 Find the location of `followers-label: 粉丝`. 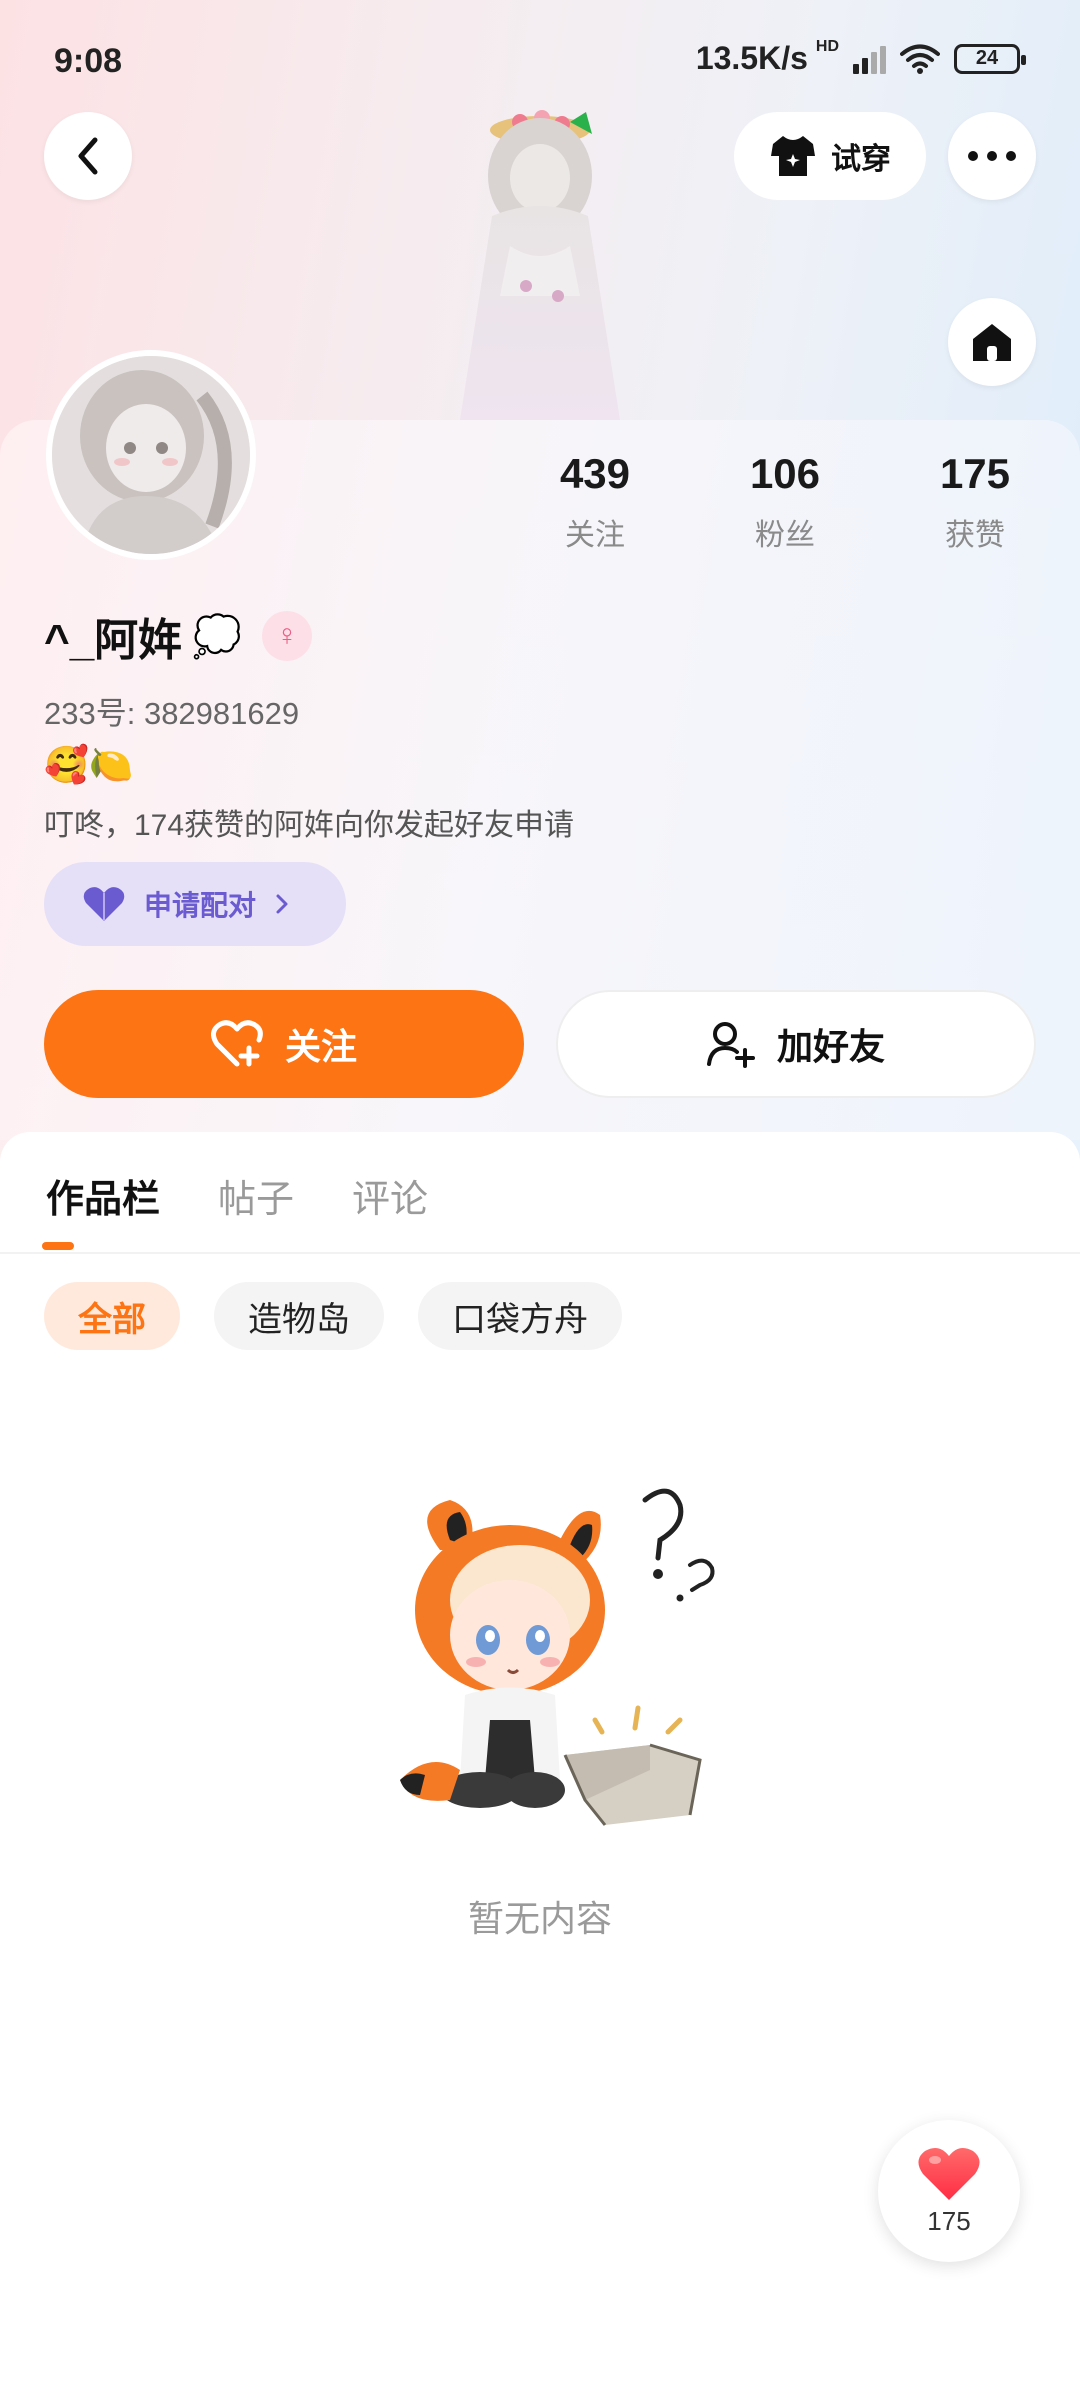

followers-label: 粉丝 is located at coordinates (785, 535).